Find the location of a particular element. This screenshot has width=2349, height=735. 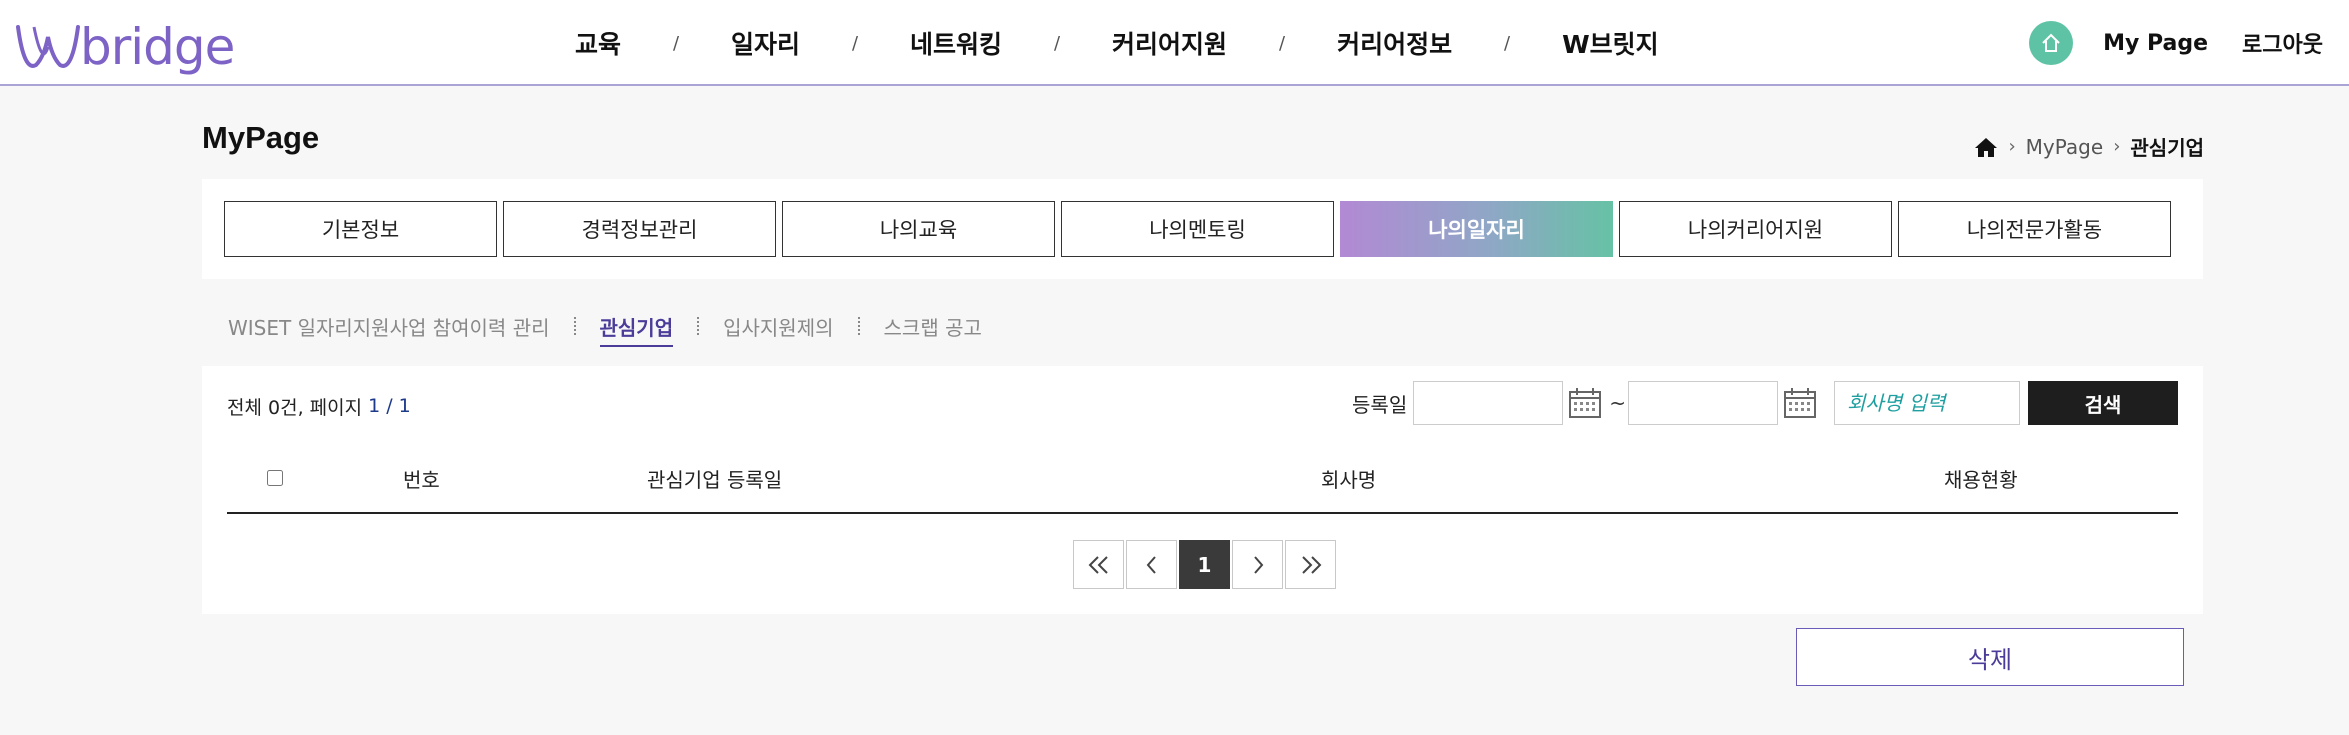

breadcrumb-mypage: MyPage is located at coordinates (2065, 147).